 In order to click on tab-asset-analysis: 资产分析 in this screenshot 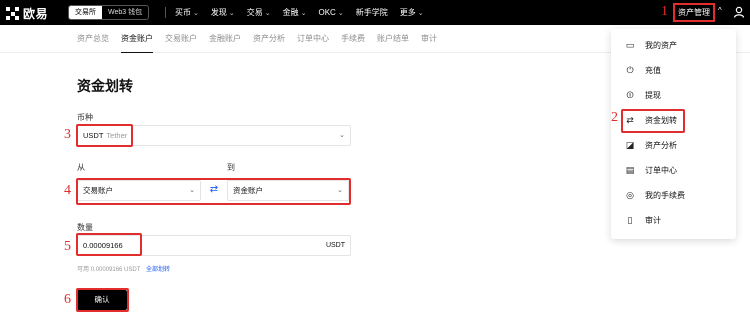, I will do `click(269, 39)`.